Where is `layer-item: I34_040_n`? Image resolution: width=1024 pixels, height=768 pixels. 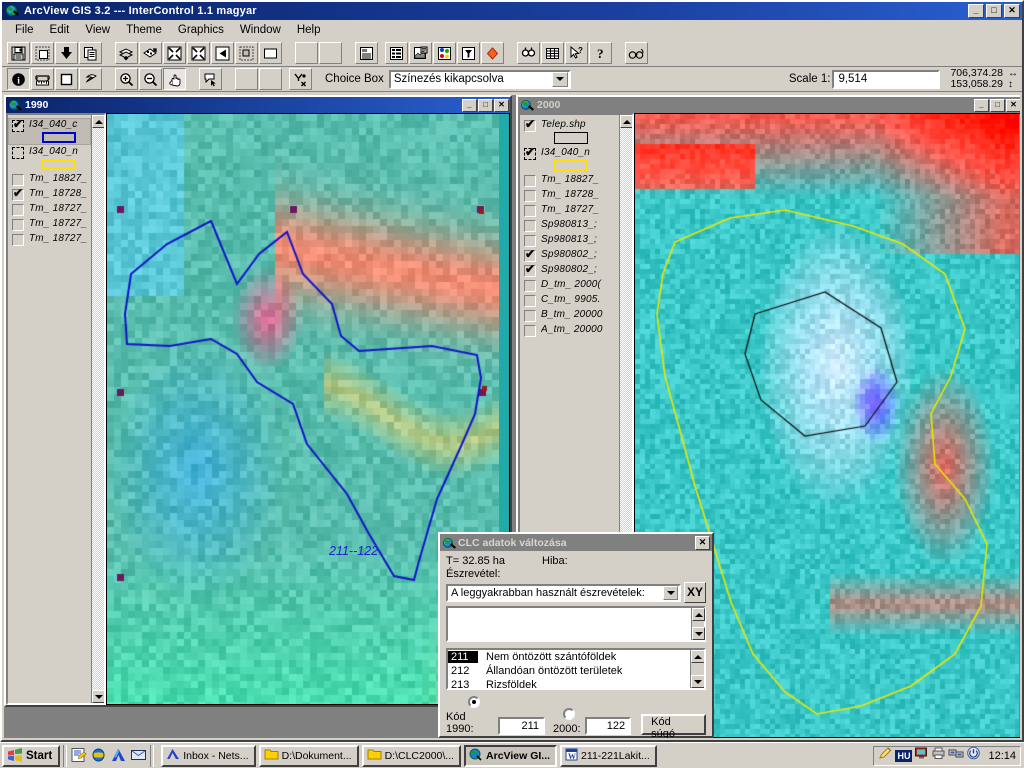
layer-item: I34_040_n is located at coordinates (569, 159).